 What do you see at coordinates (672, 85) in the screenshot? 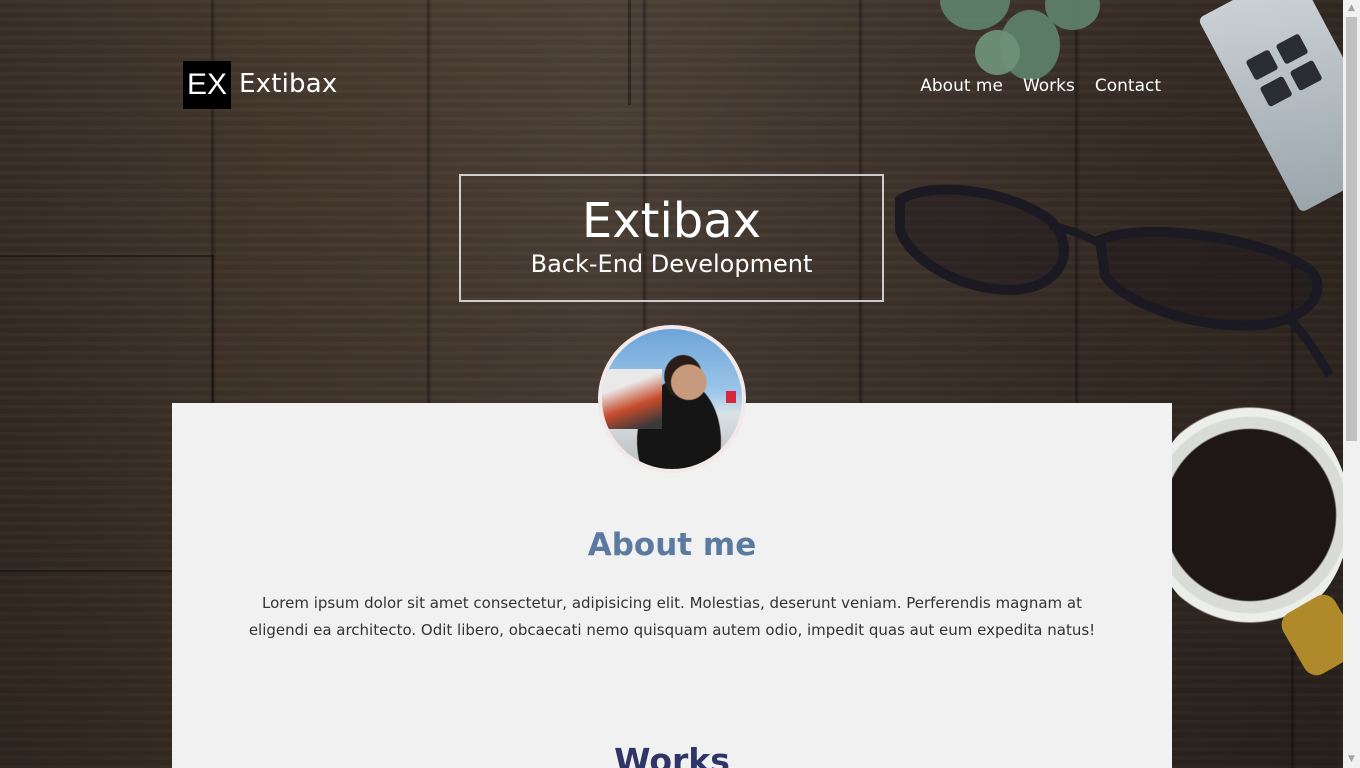
I see `site-header: EX Extibax About me Works Contact` at bounding box center [672, 85].